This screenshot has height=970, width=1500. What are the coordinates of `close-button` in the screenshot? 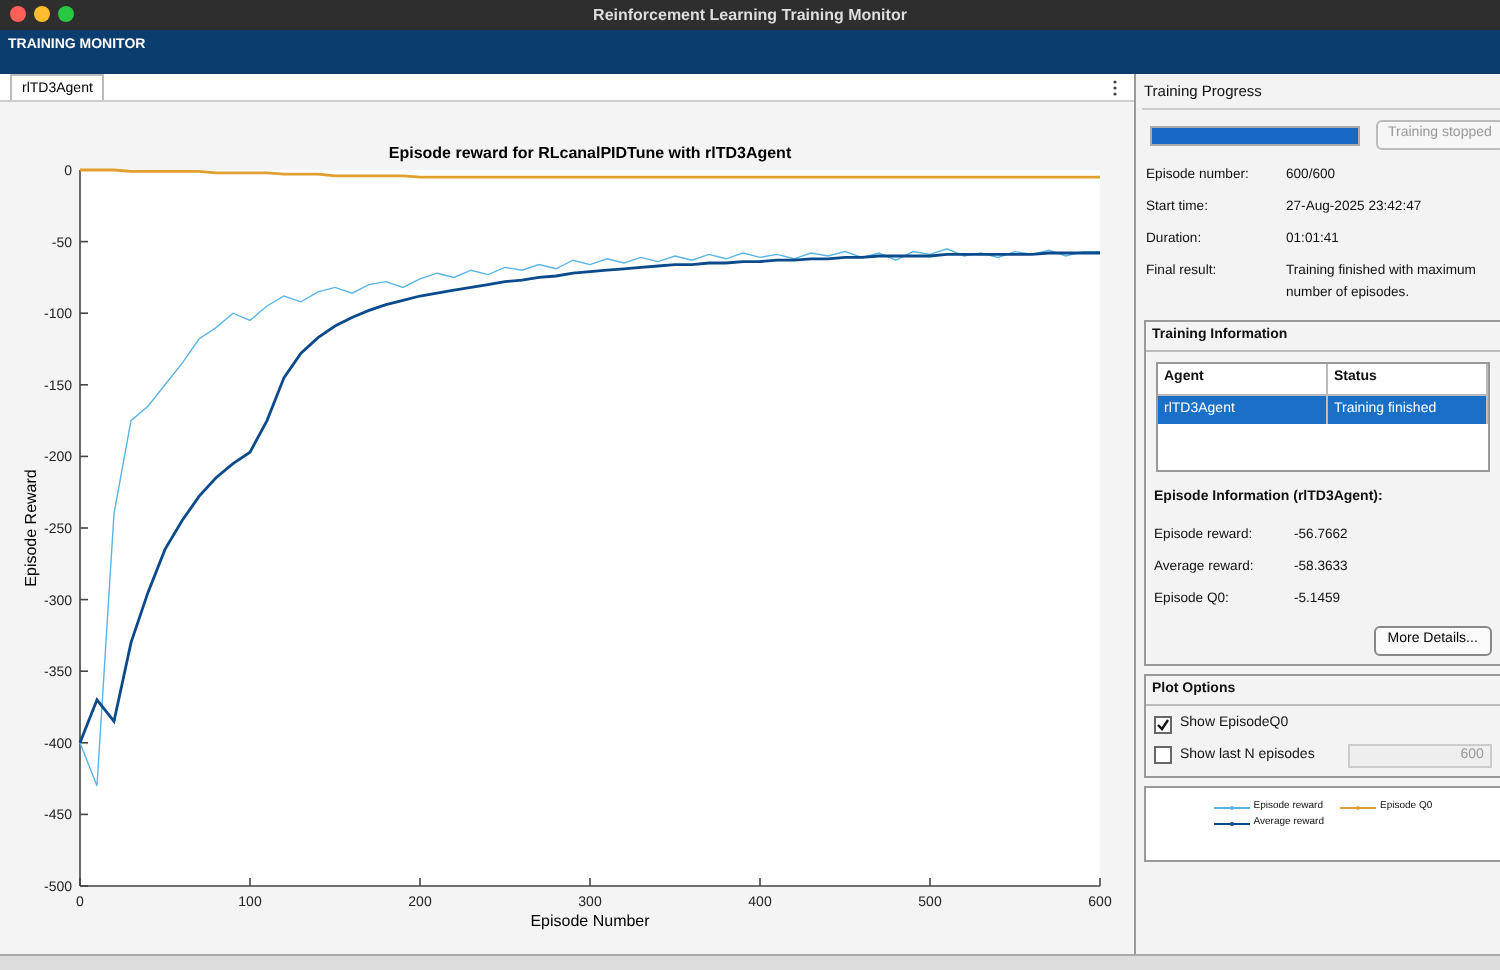 It's located at (18, 14).